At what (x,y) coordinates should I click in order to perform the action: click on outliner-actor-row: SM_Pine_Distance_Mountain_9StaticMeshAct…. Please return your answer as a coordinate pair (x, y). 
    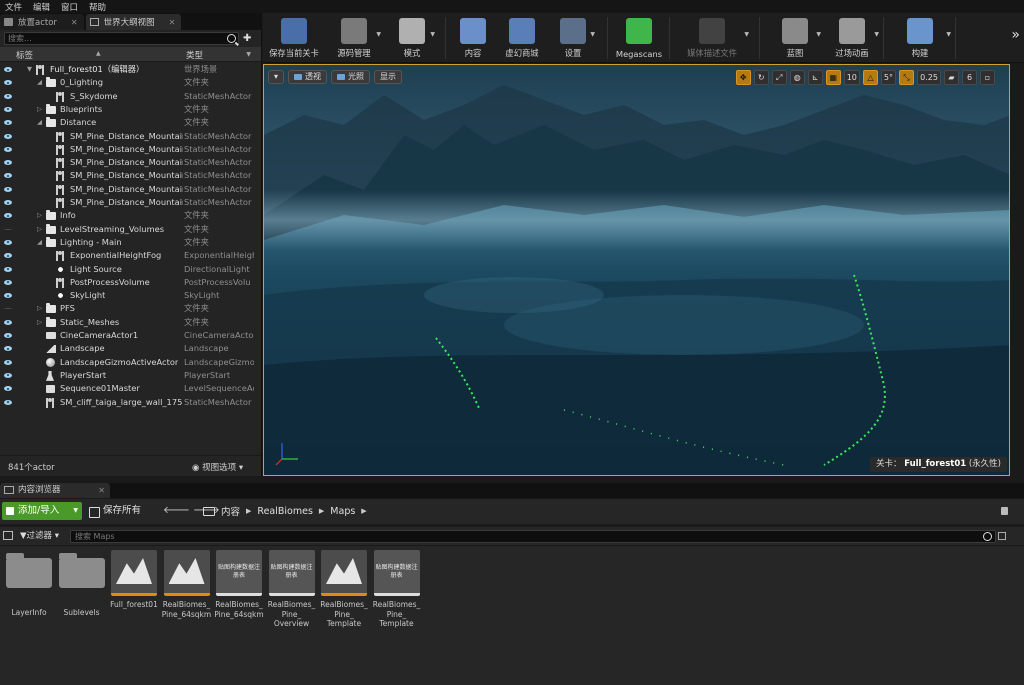
    Looking at the image, I should click on (130, 202).